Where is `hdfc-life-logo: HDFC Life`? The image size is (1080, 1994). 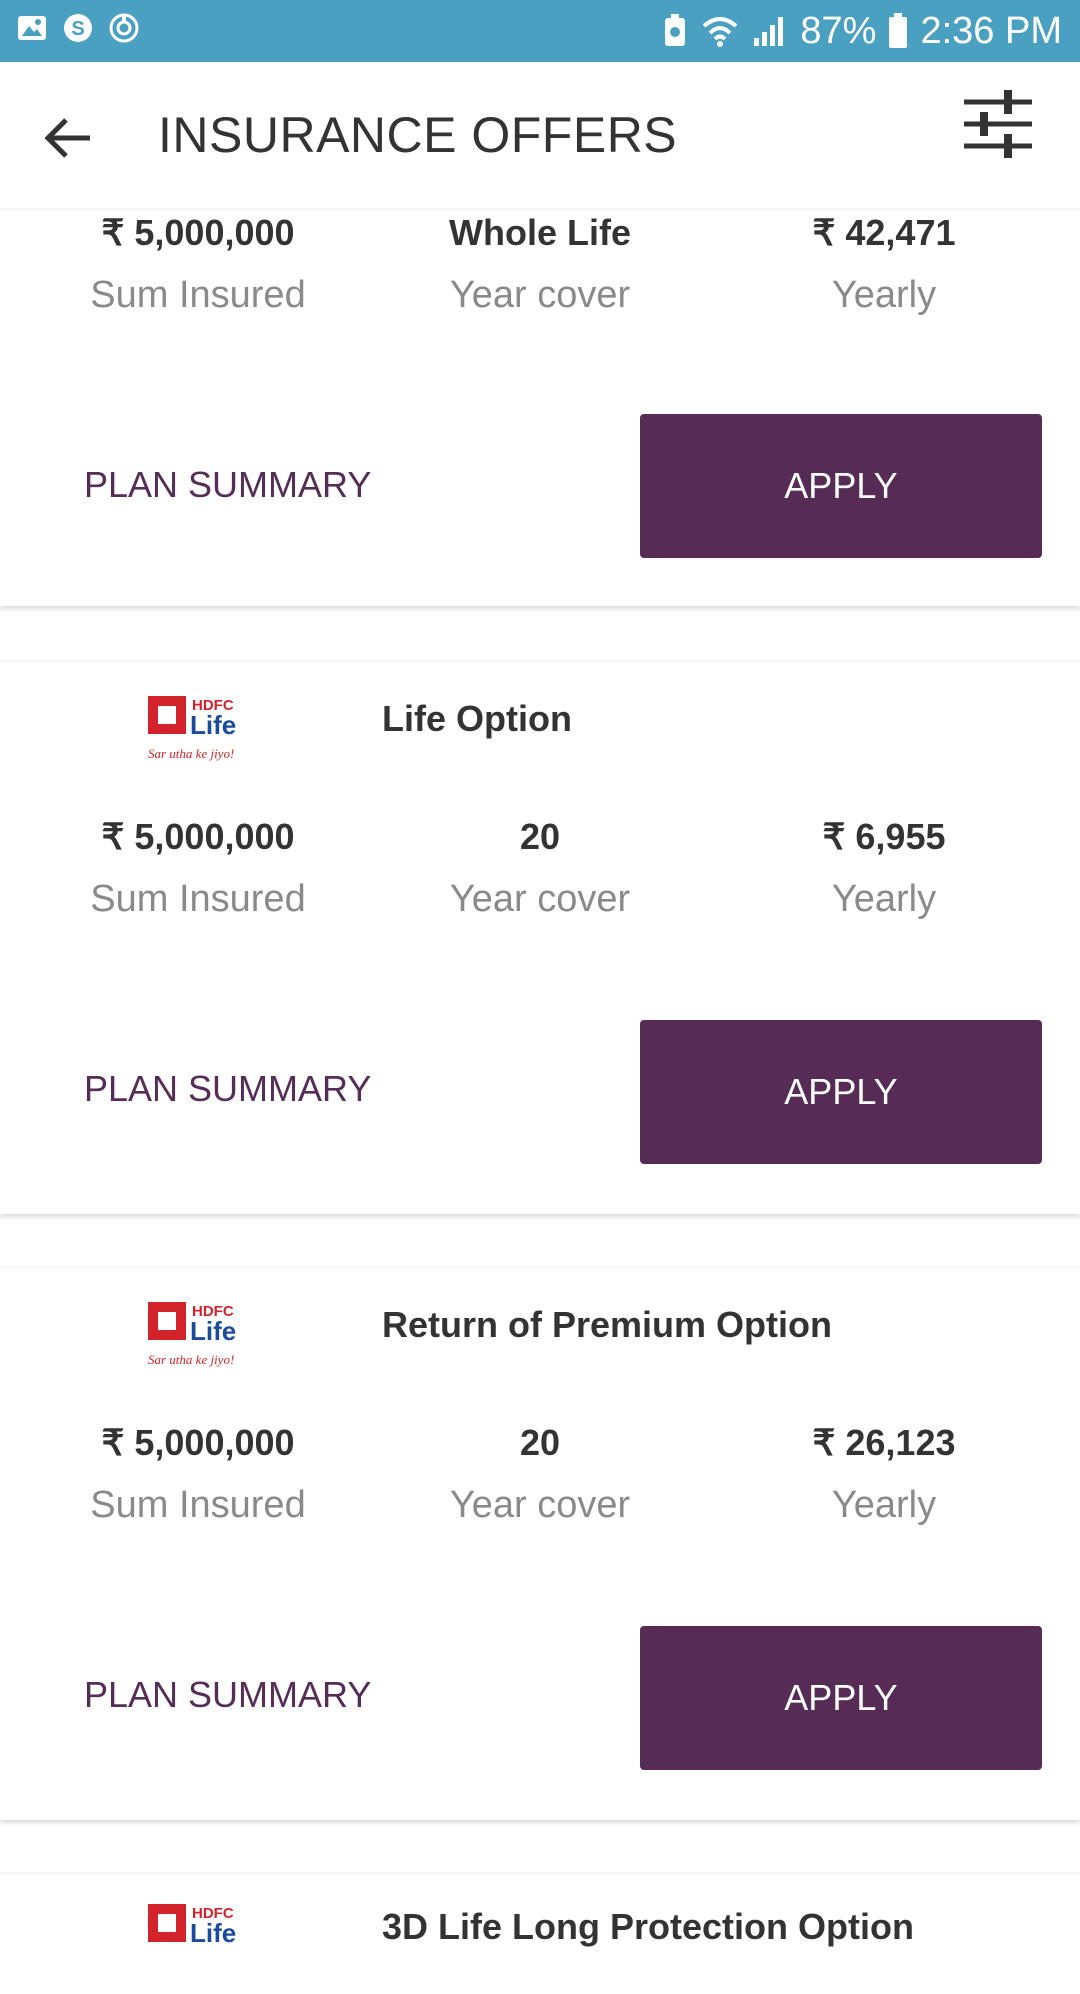
hdfc-life-logo: HDFC Life is located at coordinates (192, 1926).